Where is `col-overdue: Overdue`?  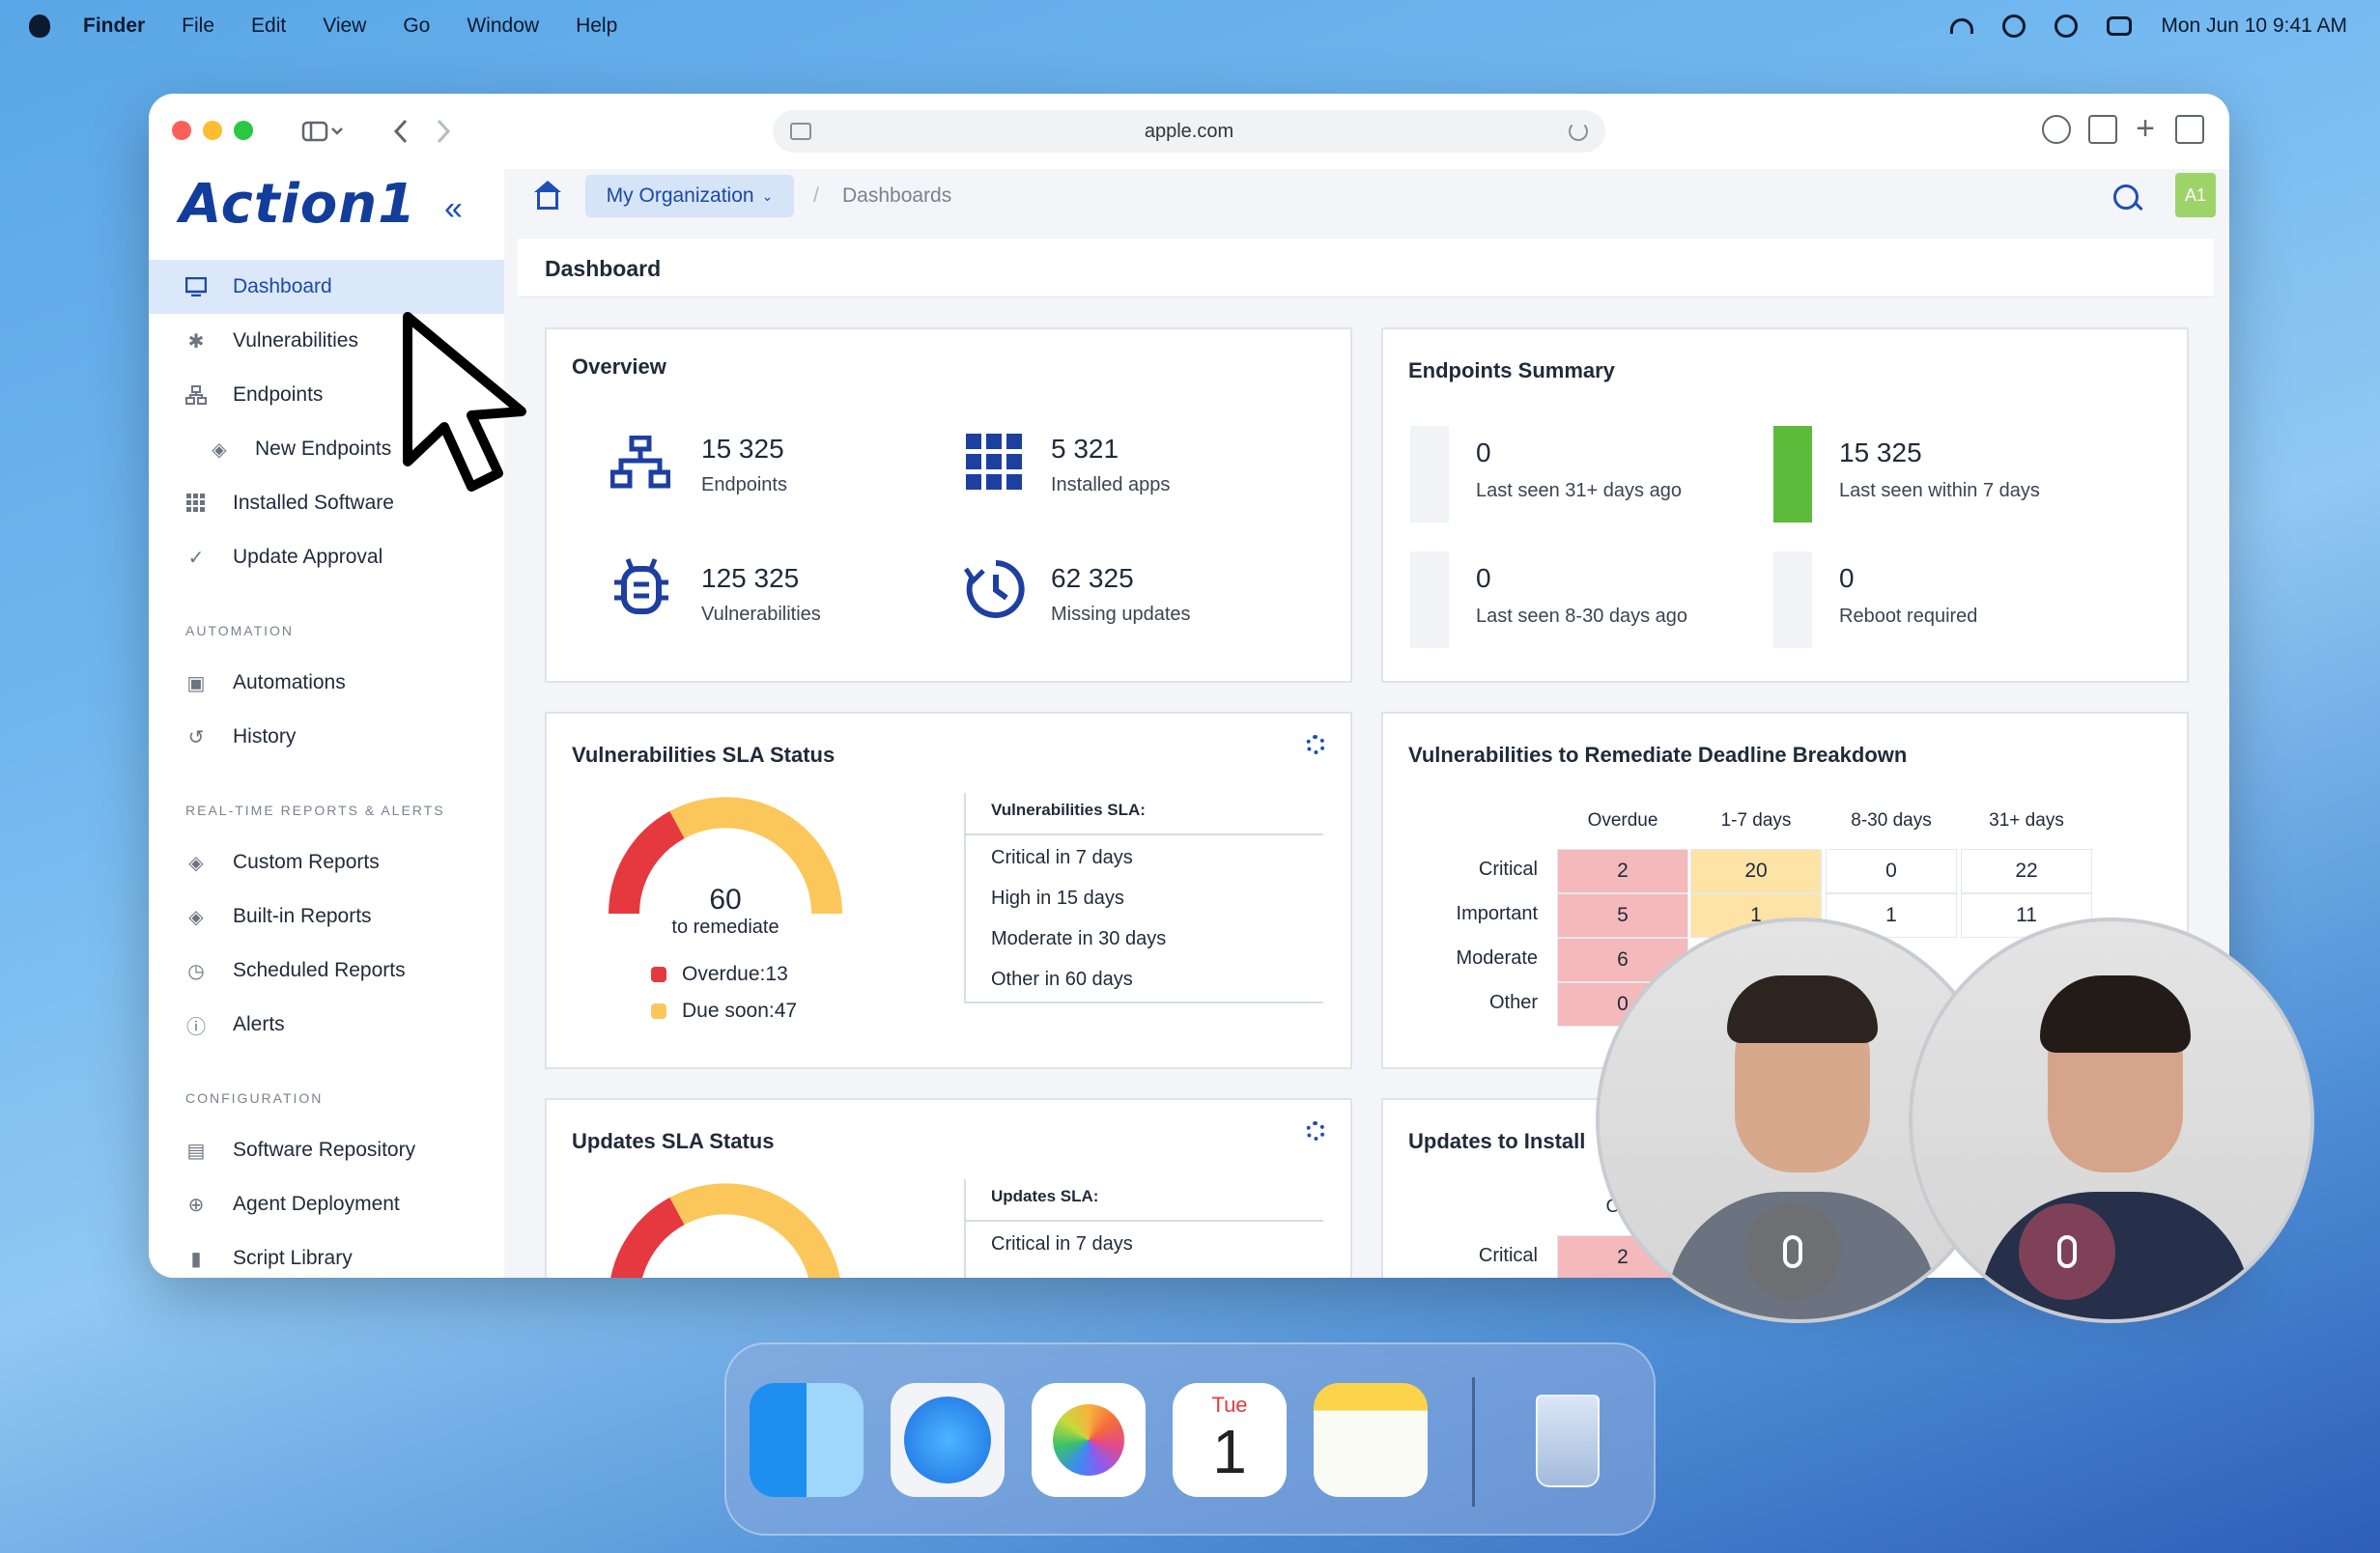
col-overdue: Overdue is located at coordinates (1623, 820).